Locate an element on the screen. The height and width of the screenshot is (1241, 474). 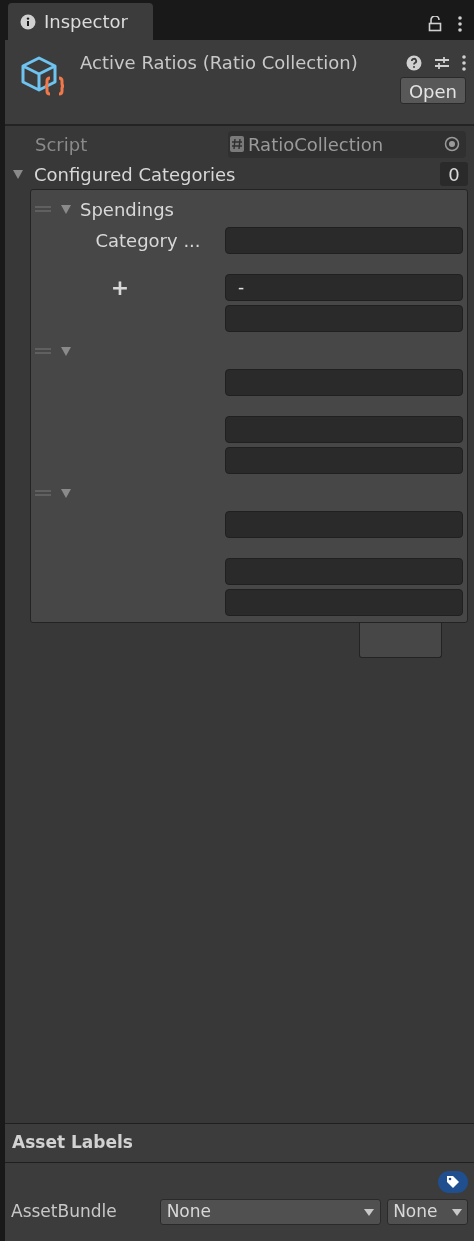
assetbundle-label: AssetBundle is located at coordinates (64, 1212).